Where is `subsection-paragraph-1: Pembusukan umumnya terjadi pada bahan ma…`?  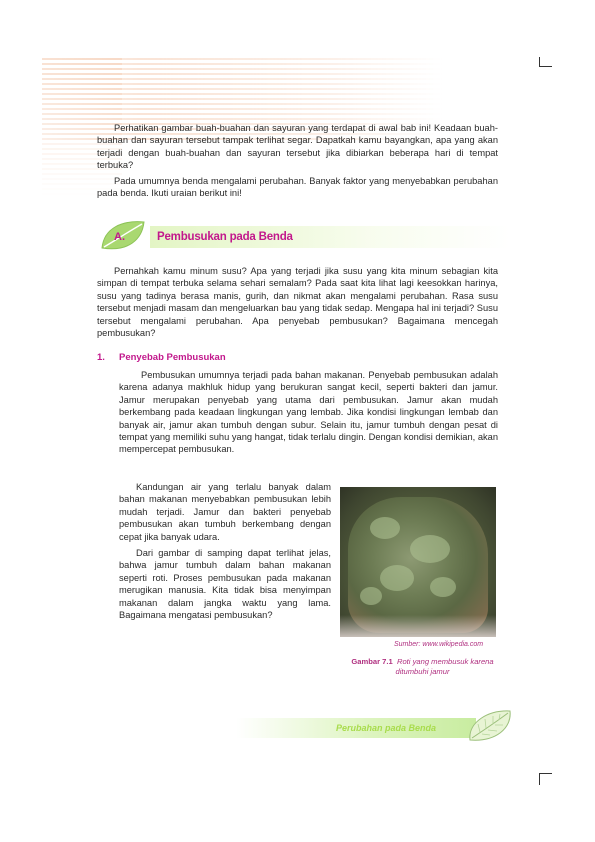 subsection-paragraph-1: Pembusukan umumnya terjadi pada bahan ma… is located at coordinates (308, 412).